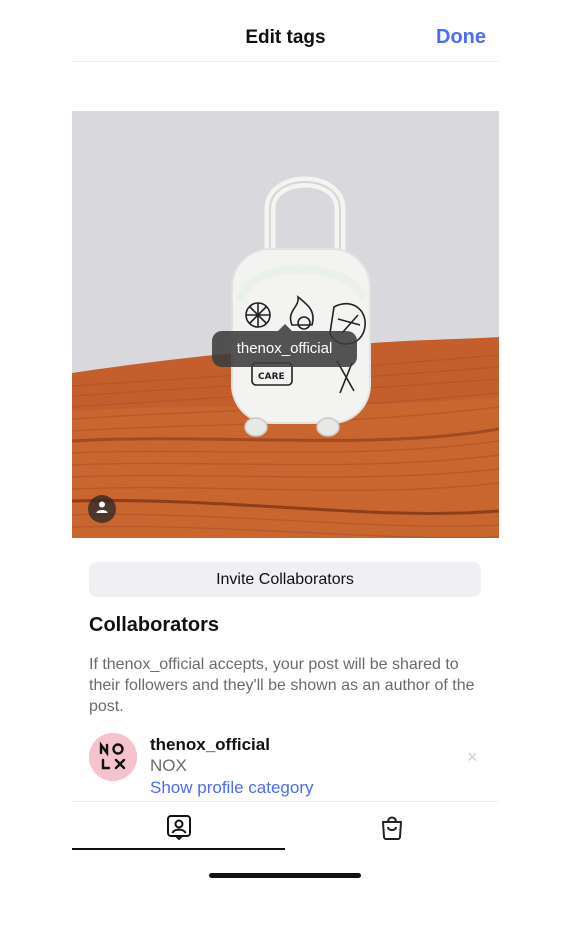  I want to click on tab-product-tags, so click(392, 827).